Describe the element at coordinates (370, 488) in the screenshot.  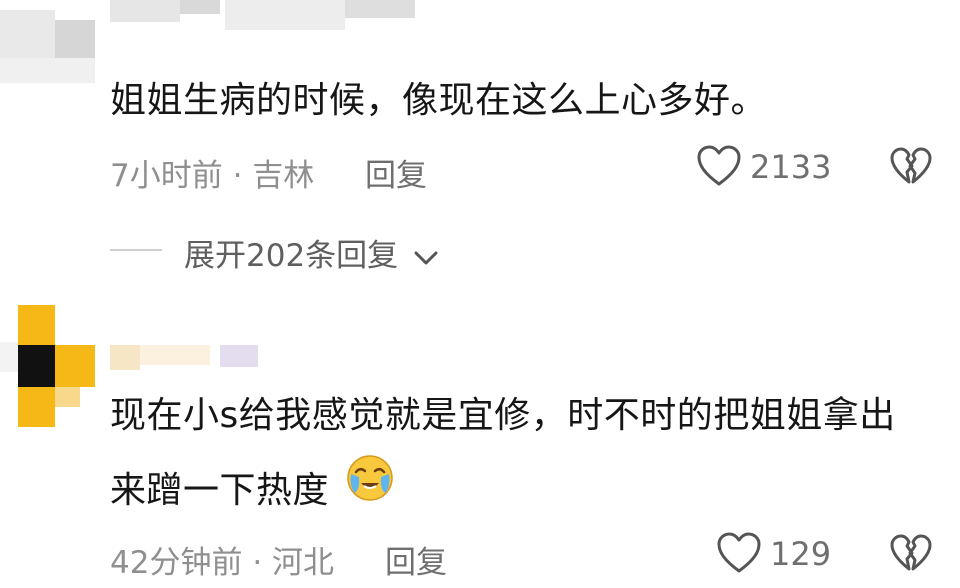
I see `crying-laughing-emoji` at that location.